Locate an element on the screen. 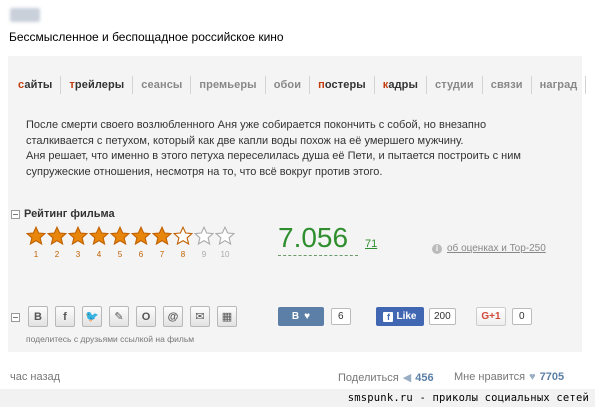 The width and height of the screenshot is (595, 407). like-stat-count: 7705 is located at coordinates (552, 377).